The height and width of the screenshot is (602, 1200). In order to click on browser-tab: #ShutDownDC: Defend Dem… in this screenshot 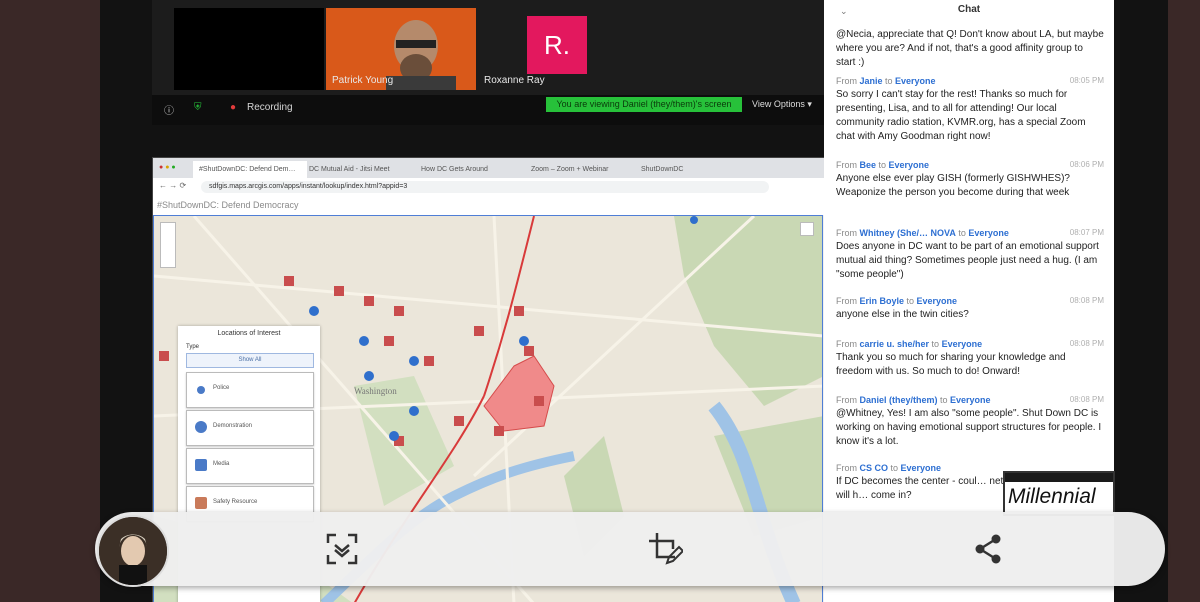, I will do `click(250, 169)`.